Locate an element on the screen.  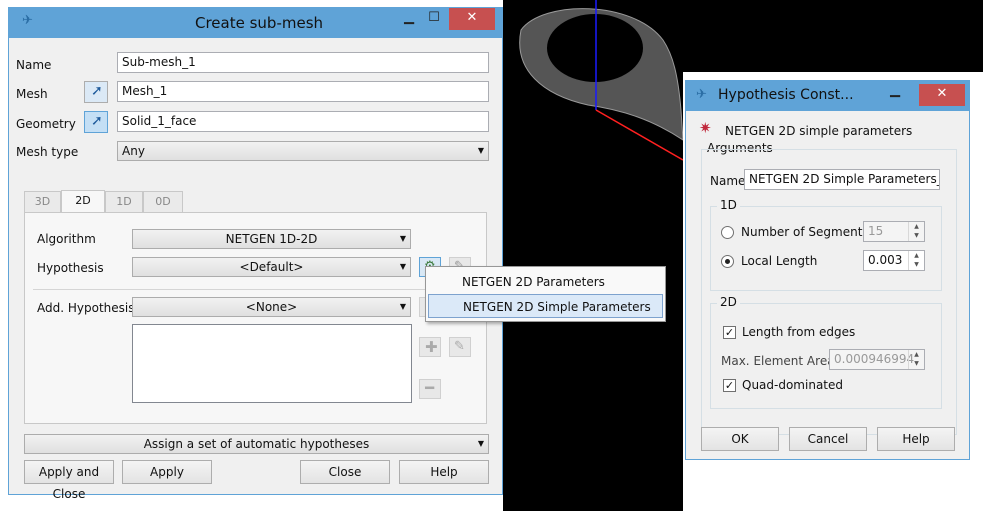
geometry-select-button: ➚ is located at coordinates (96, 122).